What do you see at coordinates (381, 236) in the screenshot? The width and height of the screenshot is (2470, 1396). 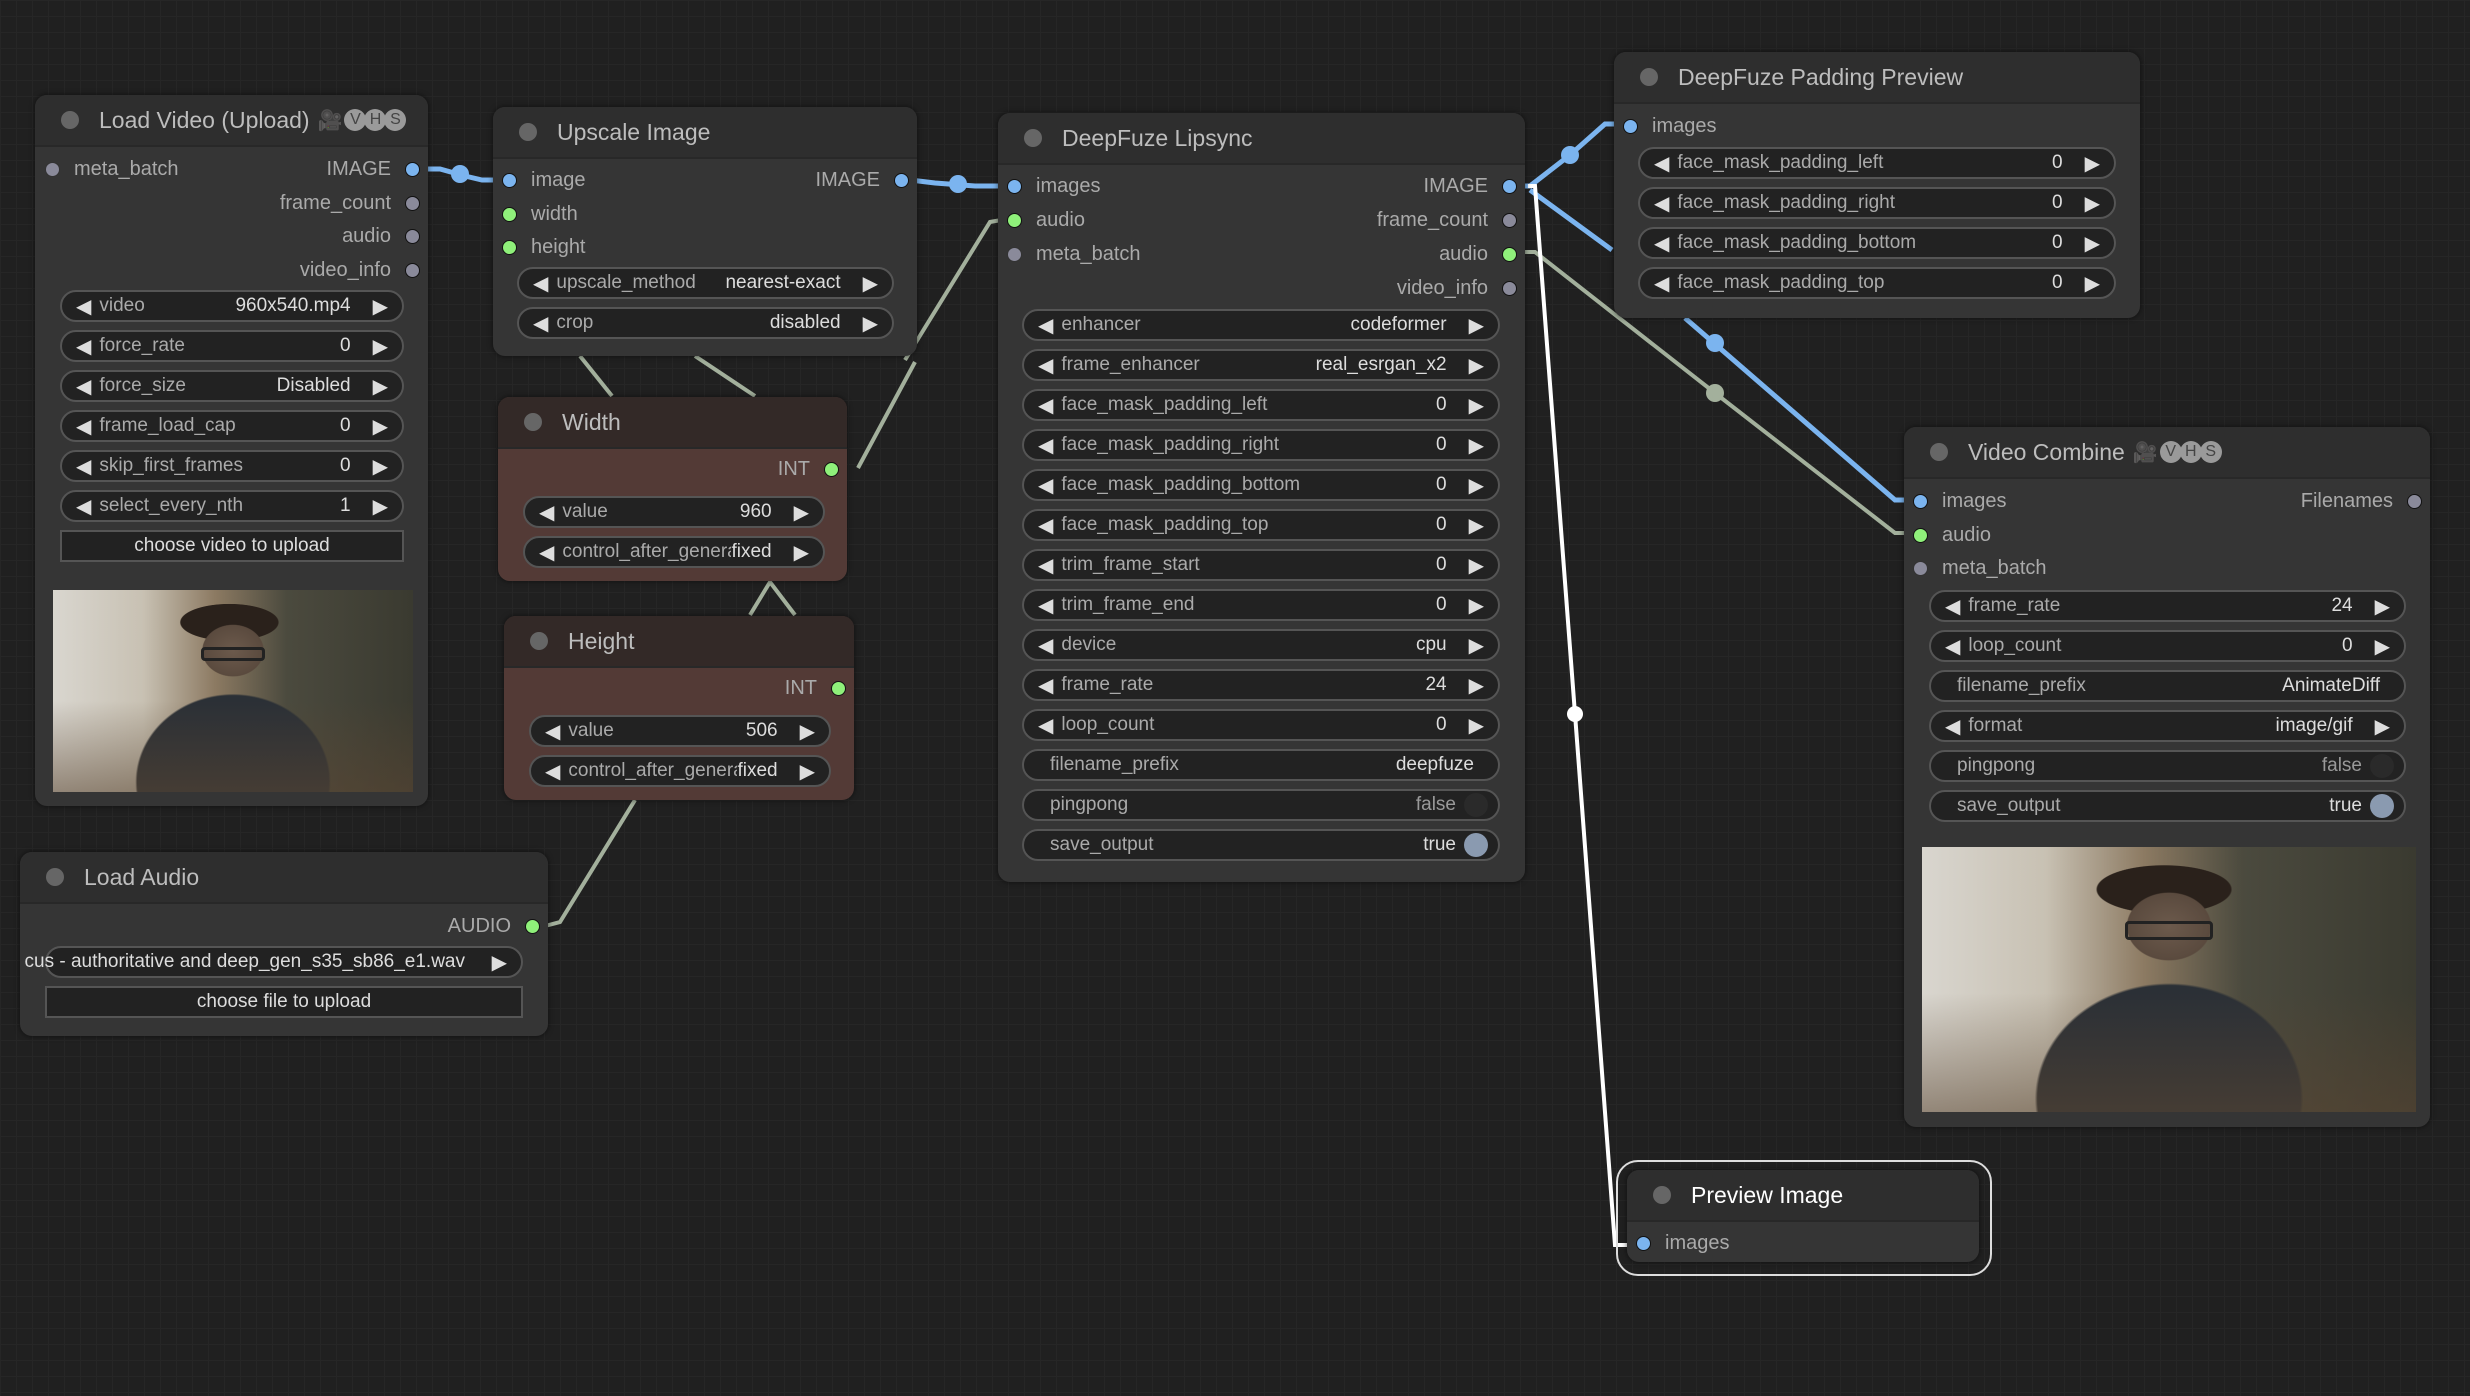 I see `output-slot-audio: audio` at bounding box center [381, 236].